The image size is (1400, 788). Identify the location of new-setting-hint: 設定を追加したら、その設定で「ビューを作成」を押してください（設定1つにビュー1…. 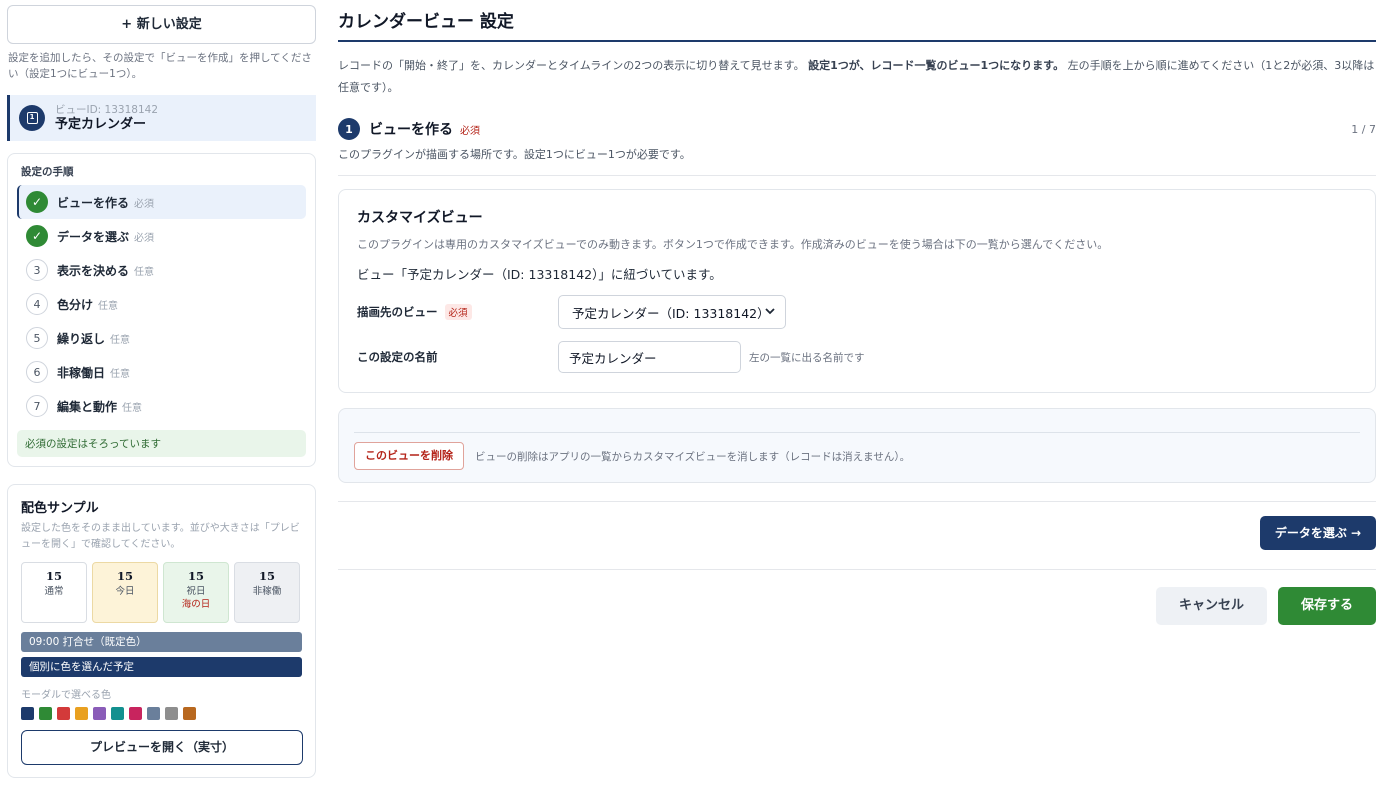
(160, 66).